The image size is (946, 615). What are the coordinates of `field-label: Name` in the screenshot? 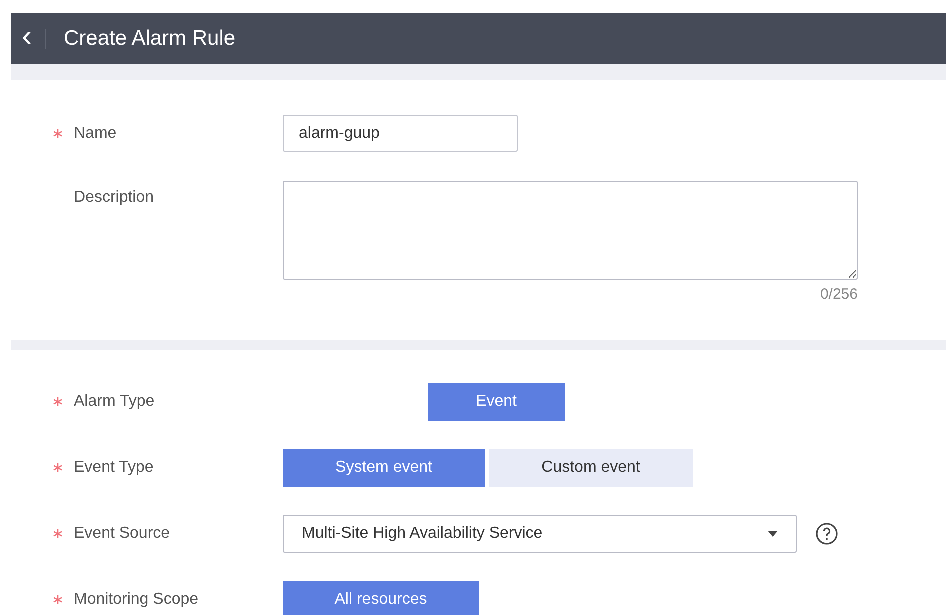 It's located at (95, 133).